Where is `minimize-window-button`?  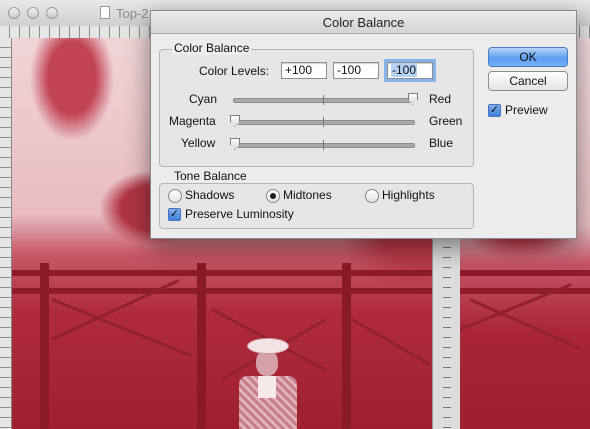 minimize-window-button is located at coordinates (33, 13).